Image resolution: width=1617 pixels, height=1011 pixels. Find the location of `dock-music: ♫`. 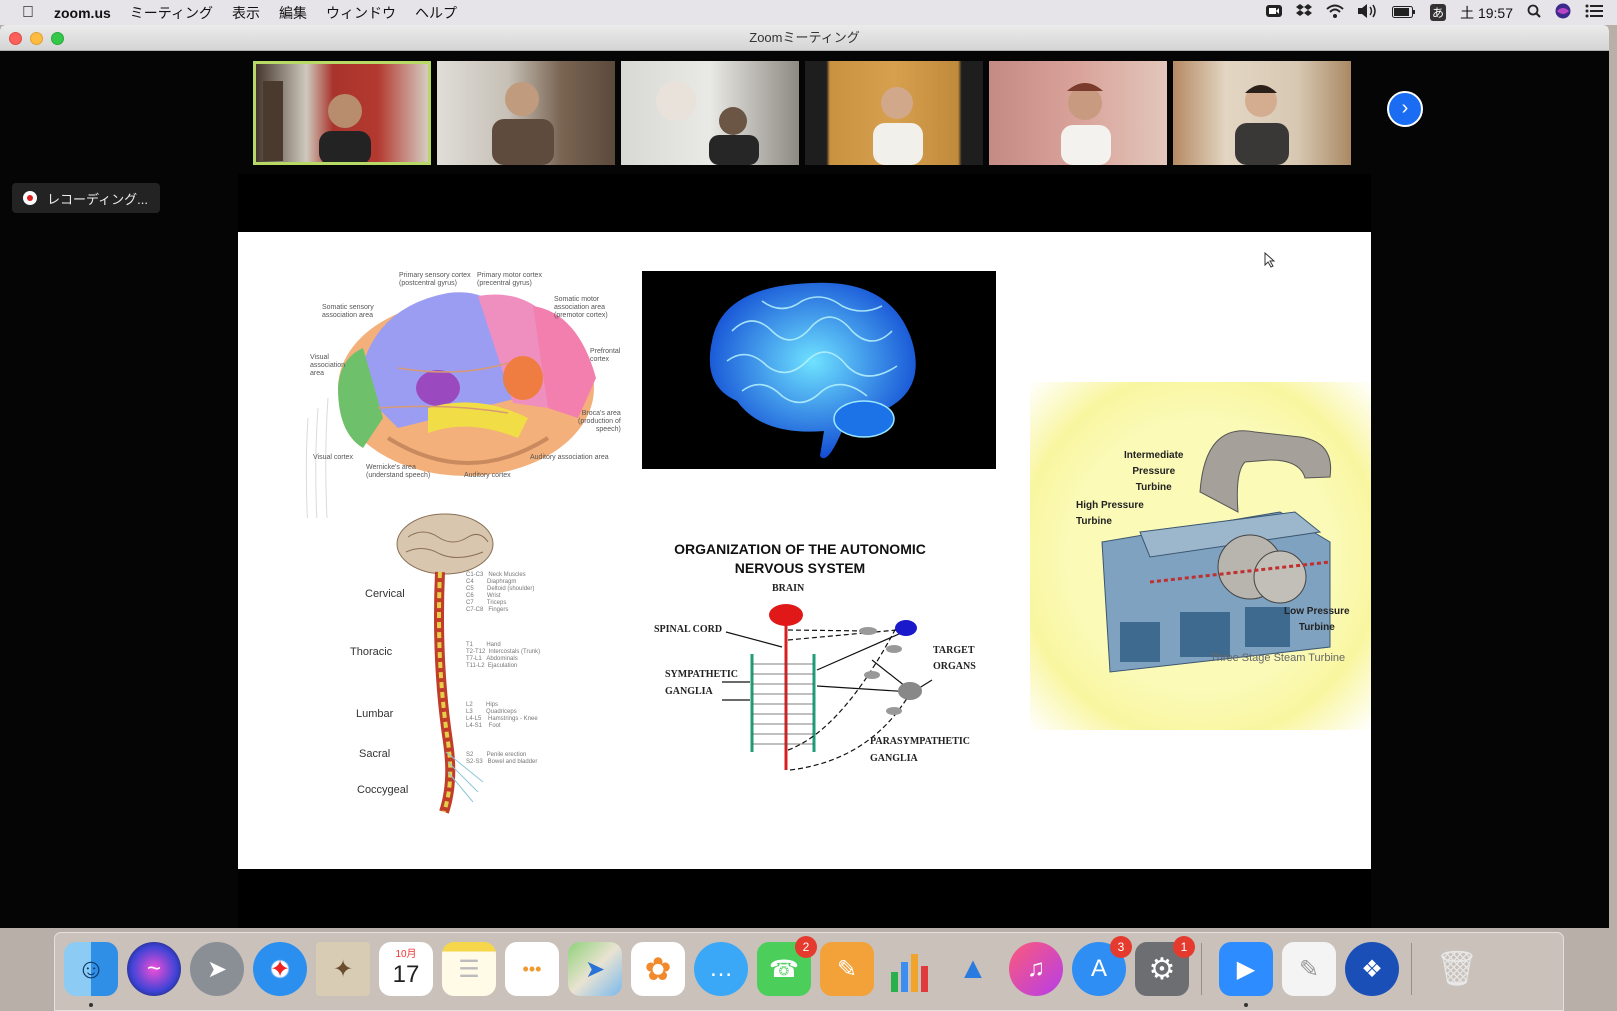

dock-music: ♫ is located at coordinates (1036, 969).